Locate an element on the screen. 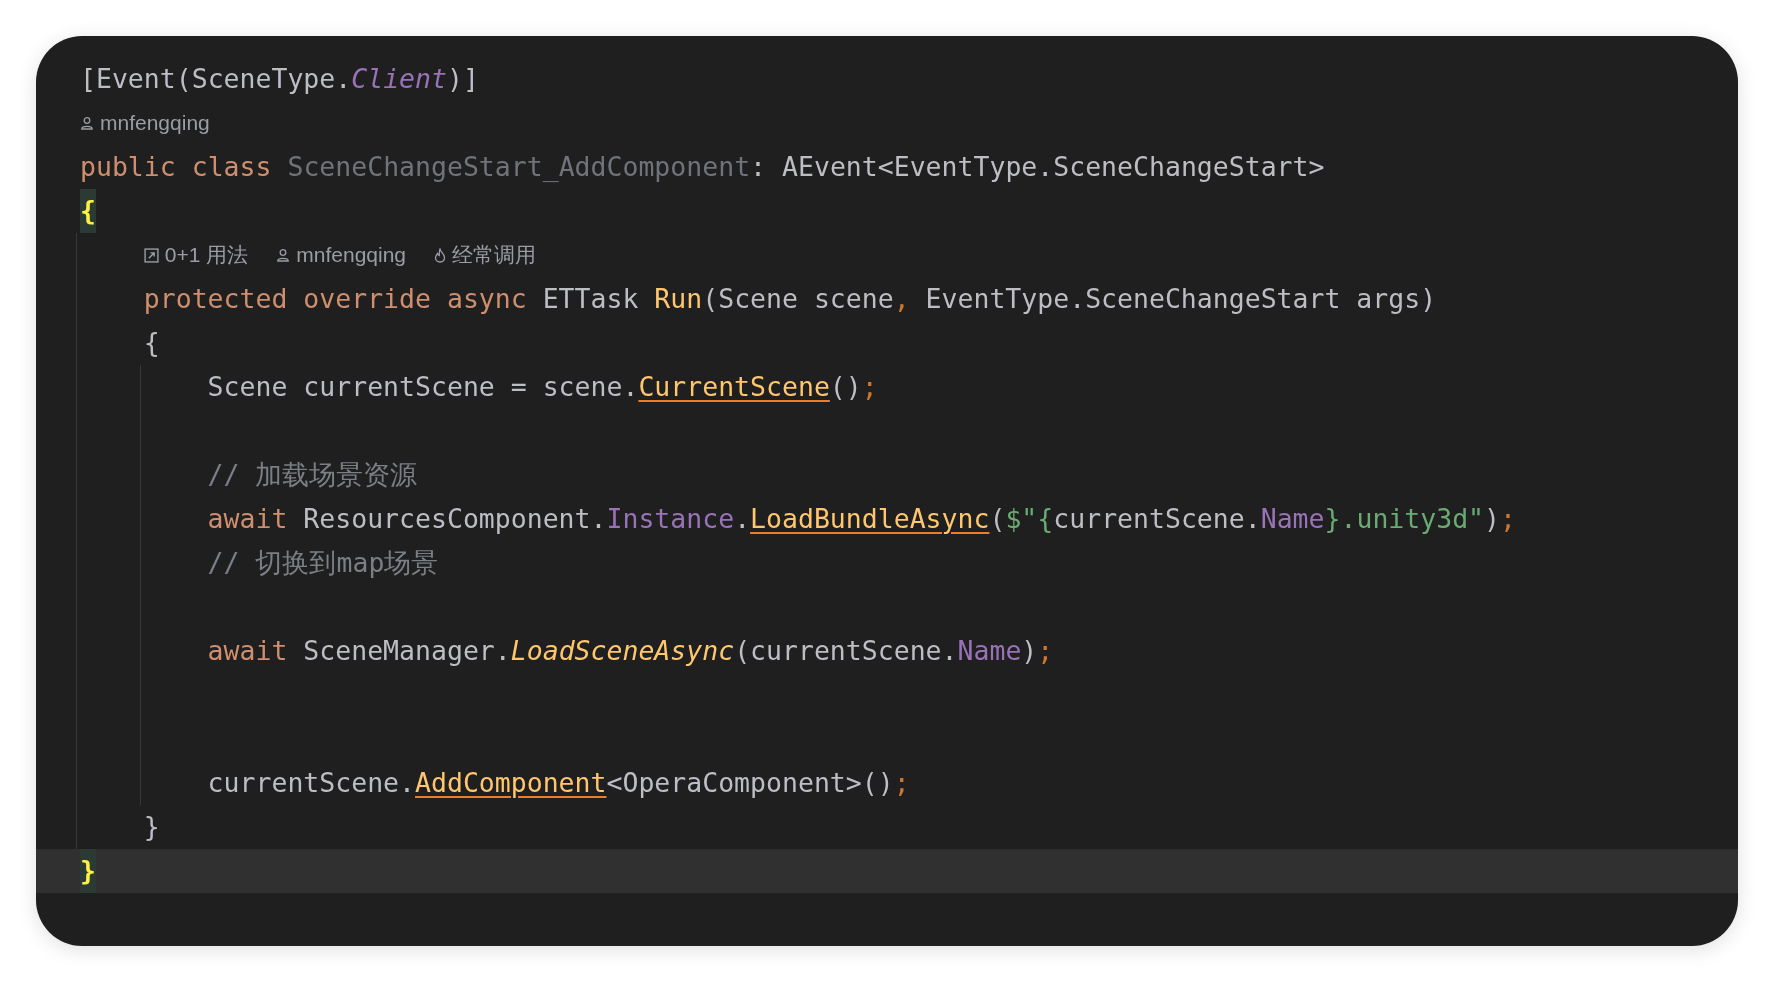 The image size is (1774, 982). code-line: [Event(SceneType.Client)] is located at coordinates (279, 79).